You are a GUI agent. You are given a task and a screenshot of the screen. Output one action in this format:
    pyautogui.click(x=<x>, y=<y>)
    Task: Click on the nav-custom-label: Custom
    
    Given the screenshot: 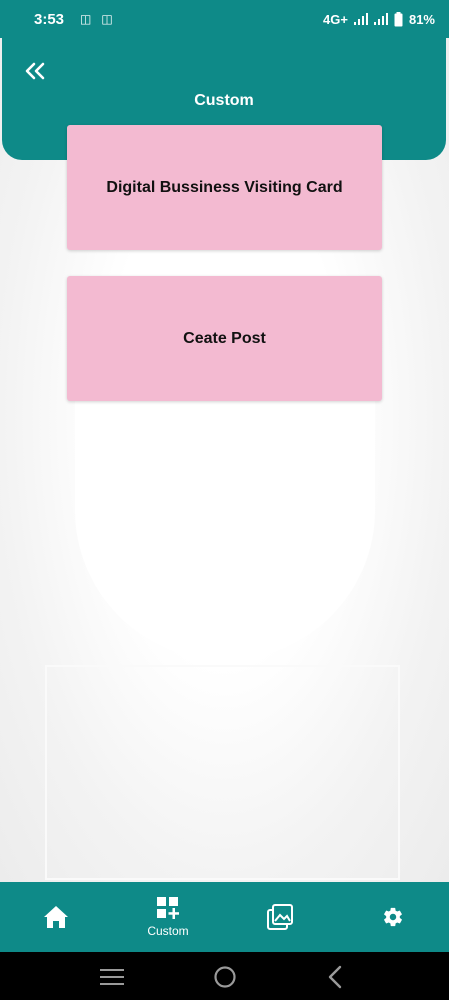 What is the action you would take?
    pyautogui.click(x=168, y=931)
    